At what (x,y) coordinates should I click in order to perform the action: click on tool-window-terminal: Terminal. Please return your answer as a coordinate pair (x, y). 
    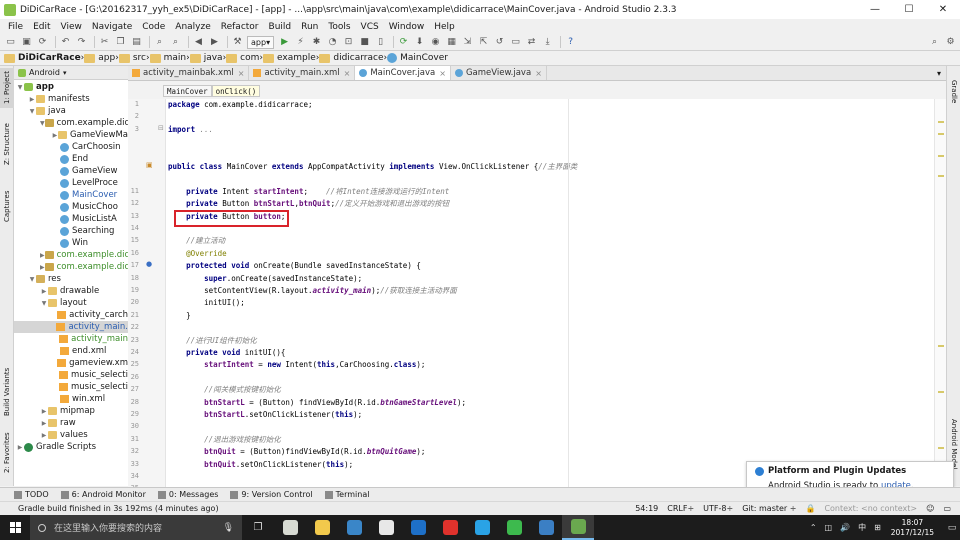
    Looking at the image, I should click on (346, 494).